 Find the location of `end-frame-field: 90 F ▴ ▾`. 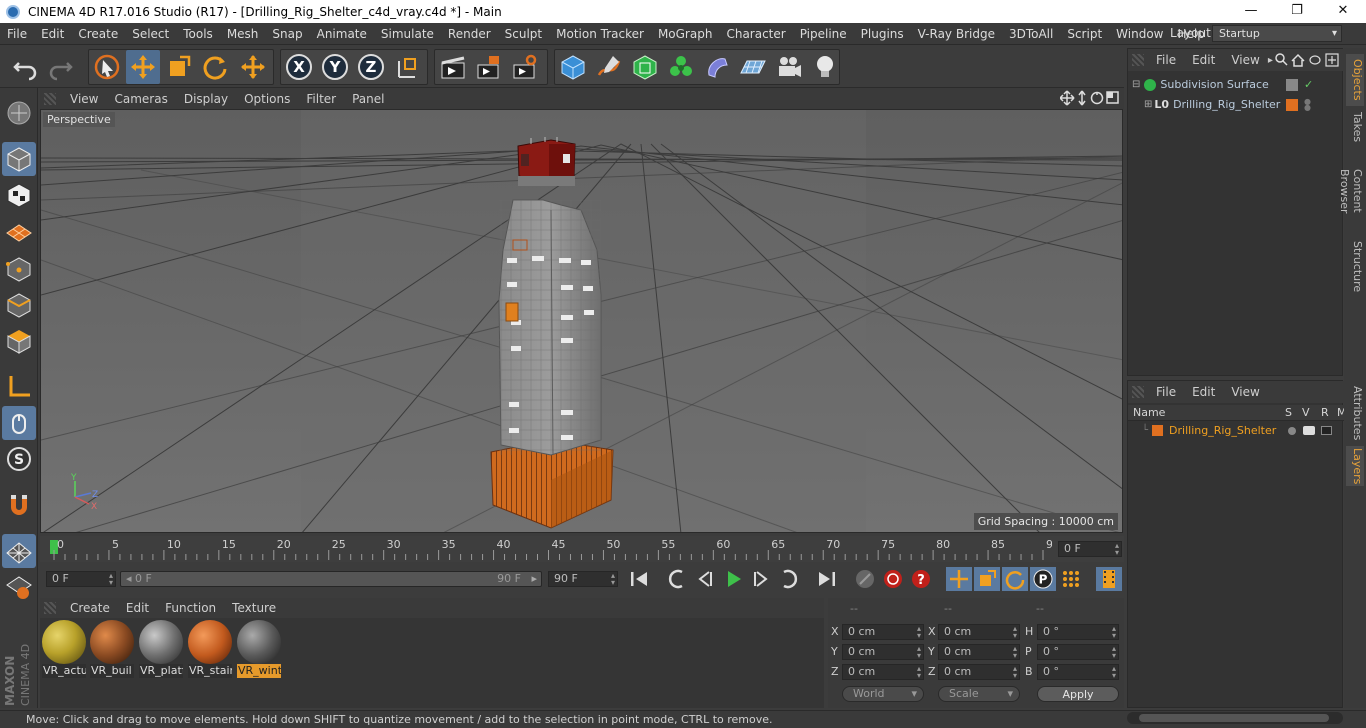

end-frame-field: 90 F ▴ ▾ is located at coordinates (583, 579).